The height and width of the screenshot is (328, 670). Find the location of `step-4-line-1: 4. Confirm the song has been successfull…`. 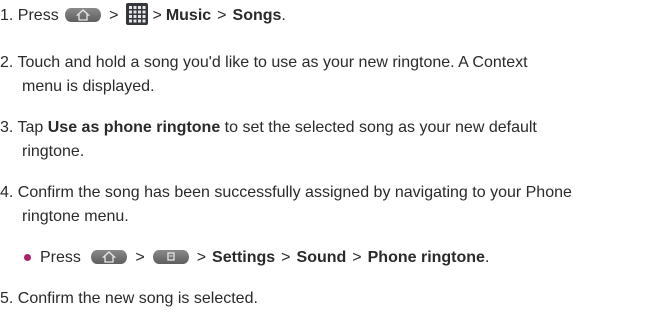

step-4-line-1: 4. Confirm the song has been successfull… is located at coordinates (286, 192).